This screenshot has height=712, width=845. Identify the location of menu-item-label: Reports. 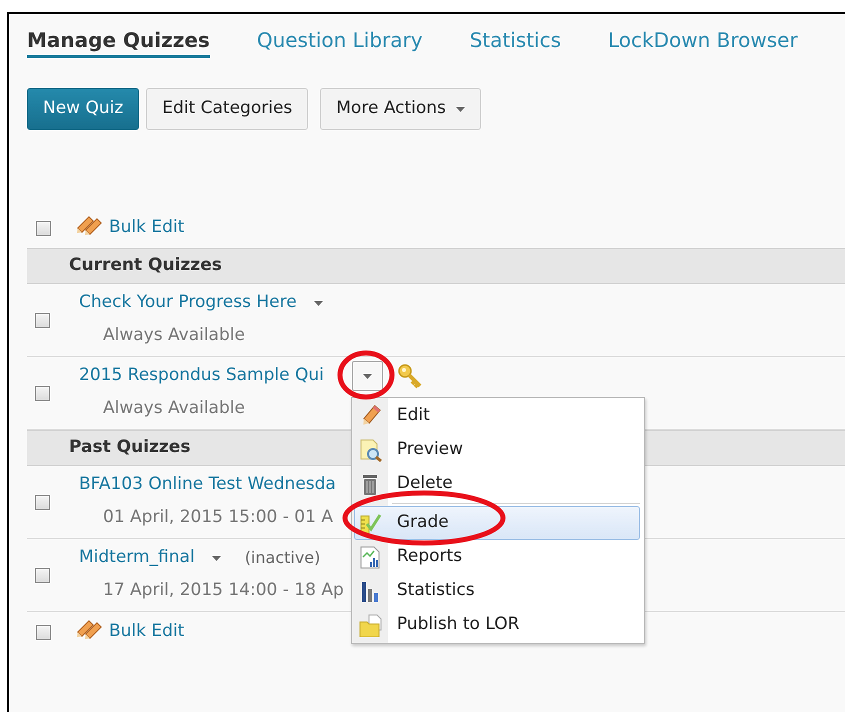
(429, 556).